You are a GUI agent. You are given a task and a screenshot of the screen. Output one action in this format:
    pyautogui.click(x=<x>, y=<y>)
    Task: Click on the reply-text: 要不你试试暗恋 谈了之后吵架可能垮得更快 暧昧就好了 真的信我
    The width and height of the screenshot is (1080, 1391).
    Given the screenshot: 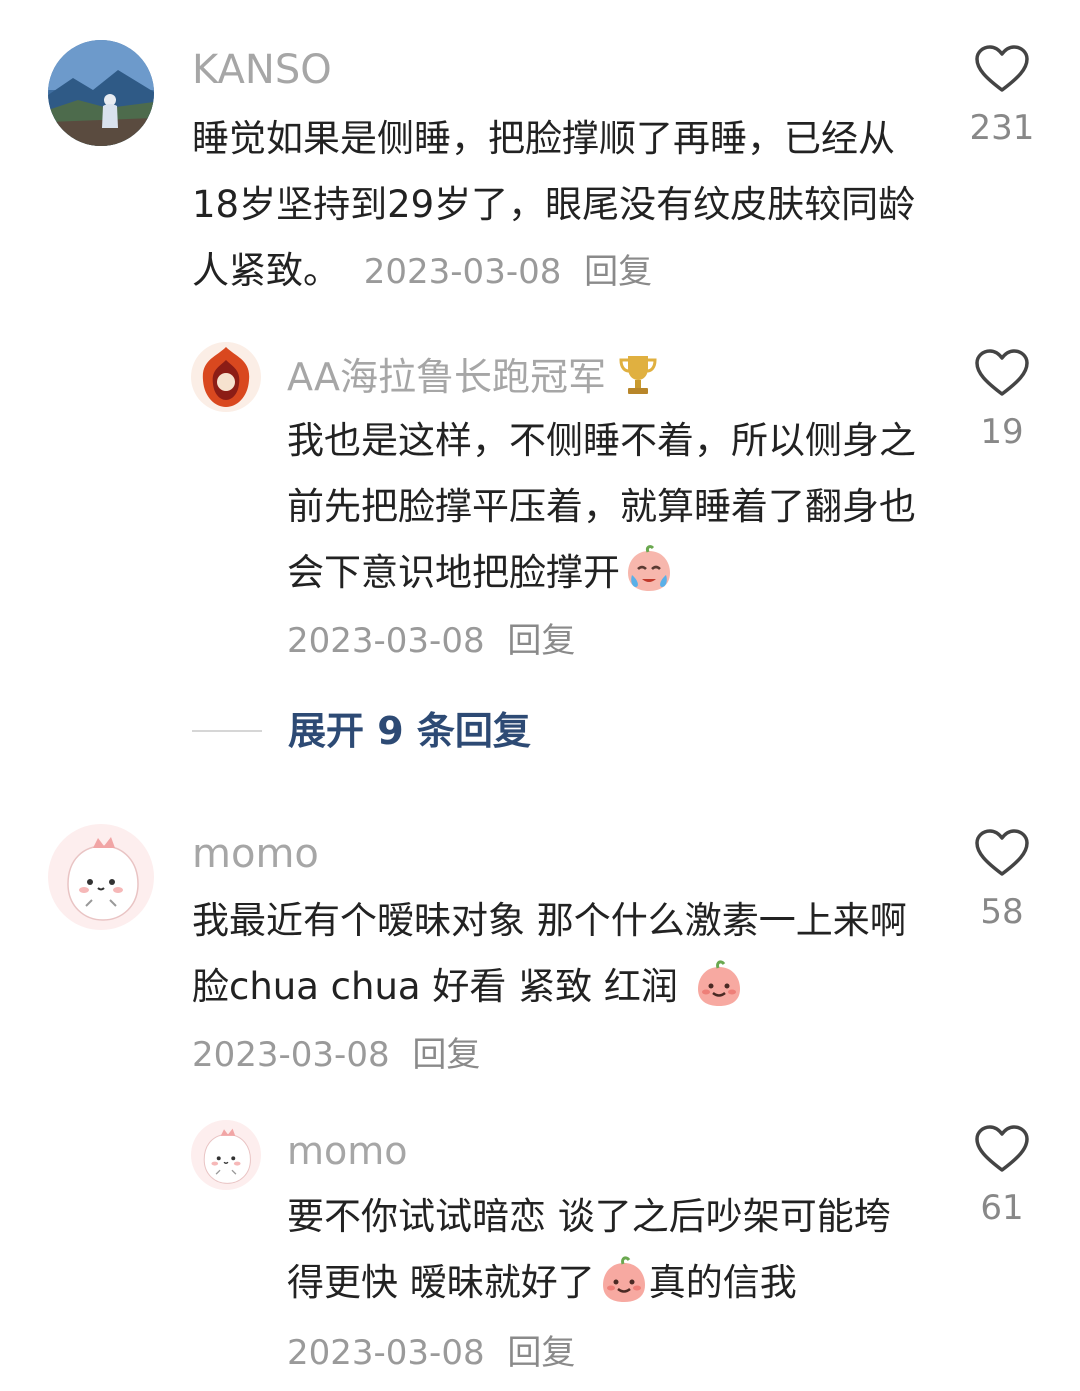 What is the action you would take?
    pyautogui.click(x=607, y=1250)
    